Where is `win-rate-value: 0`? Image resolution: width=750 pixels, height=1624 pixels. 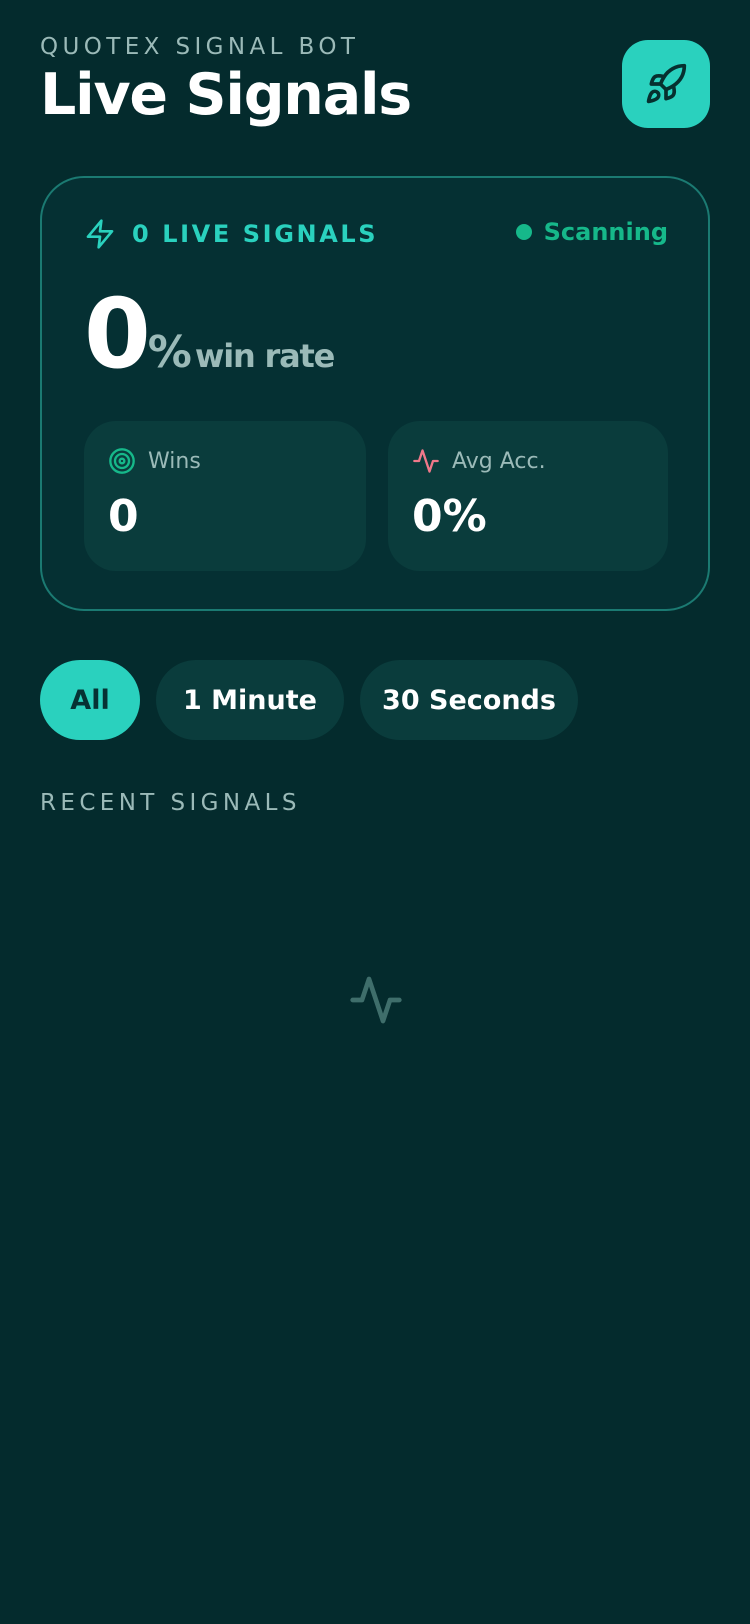
win-rate-value: 0 is located at coordinates (117, 334).